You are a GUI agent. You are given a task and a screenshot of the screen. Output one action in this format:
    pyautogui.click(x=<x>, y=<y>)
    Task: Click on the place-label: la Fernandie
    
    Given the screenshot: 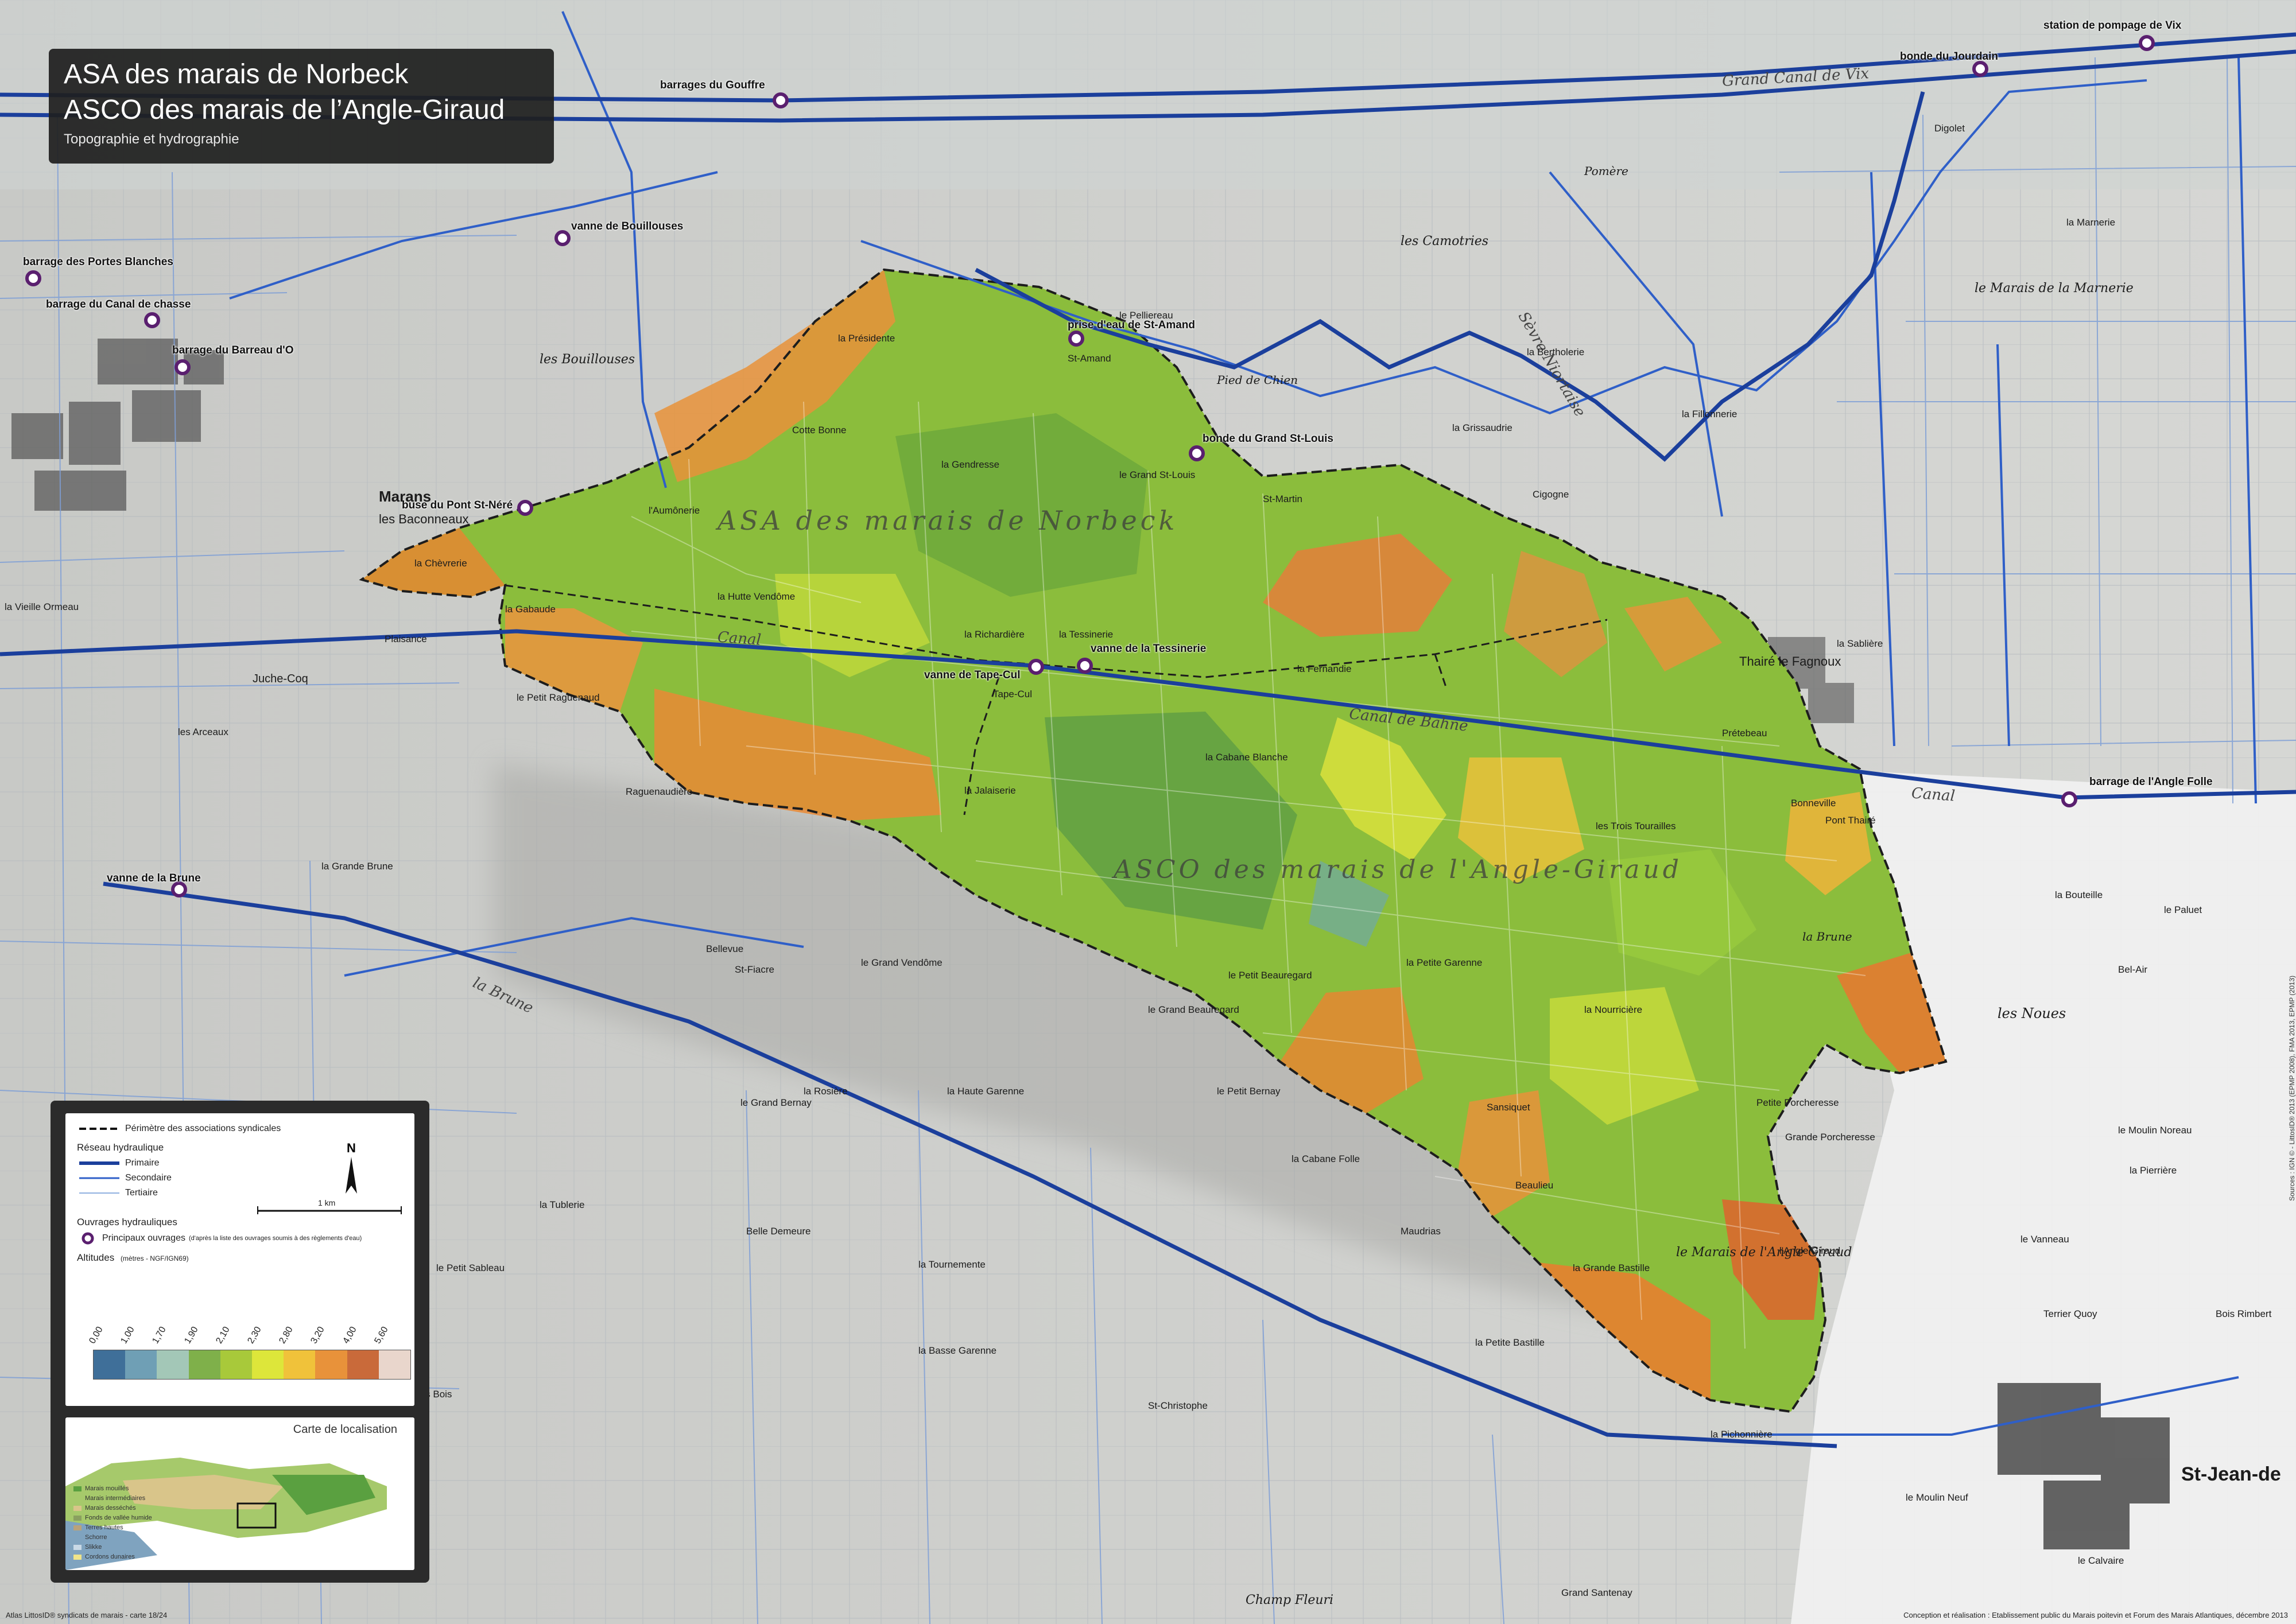 What is the action you would take?
    pyautogui.click(x=1324, y=668)
    